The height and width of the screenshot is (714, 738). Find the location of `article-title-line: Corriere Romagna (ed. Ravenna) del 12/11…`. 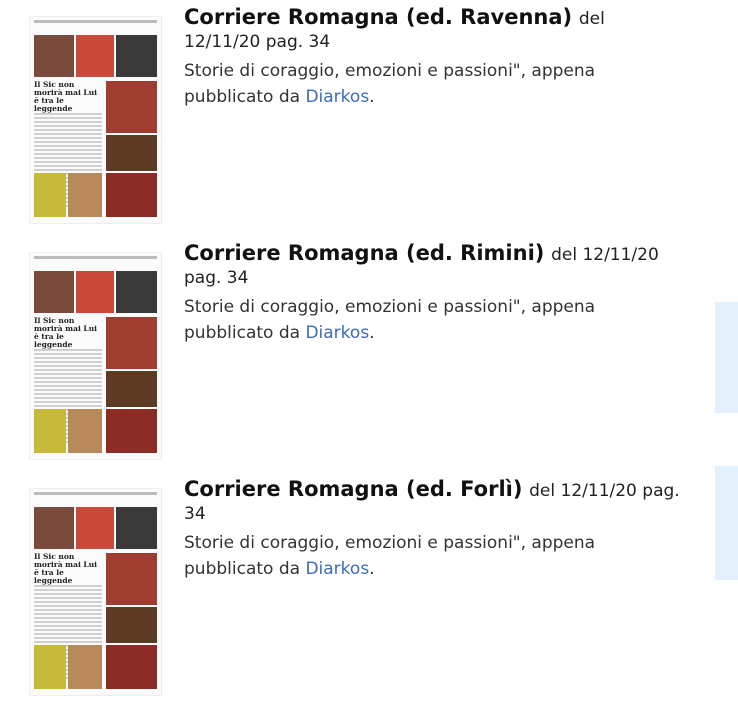

article-title-line: Corriere Romagna (ed. Ravenna) del 12/11… is located at coordinates (434, 29).